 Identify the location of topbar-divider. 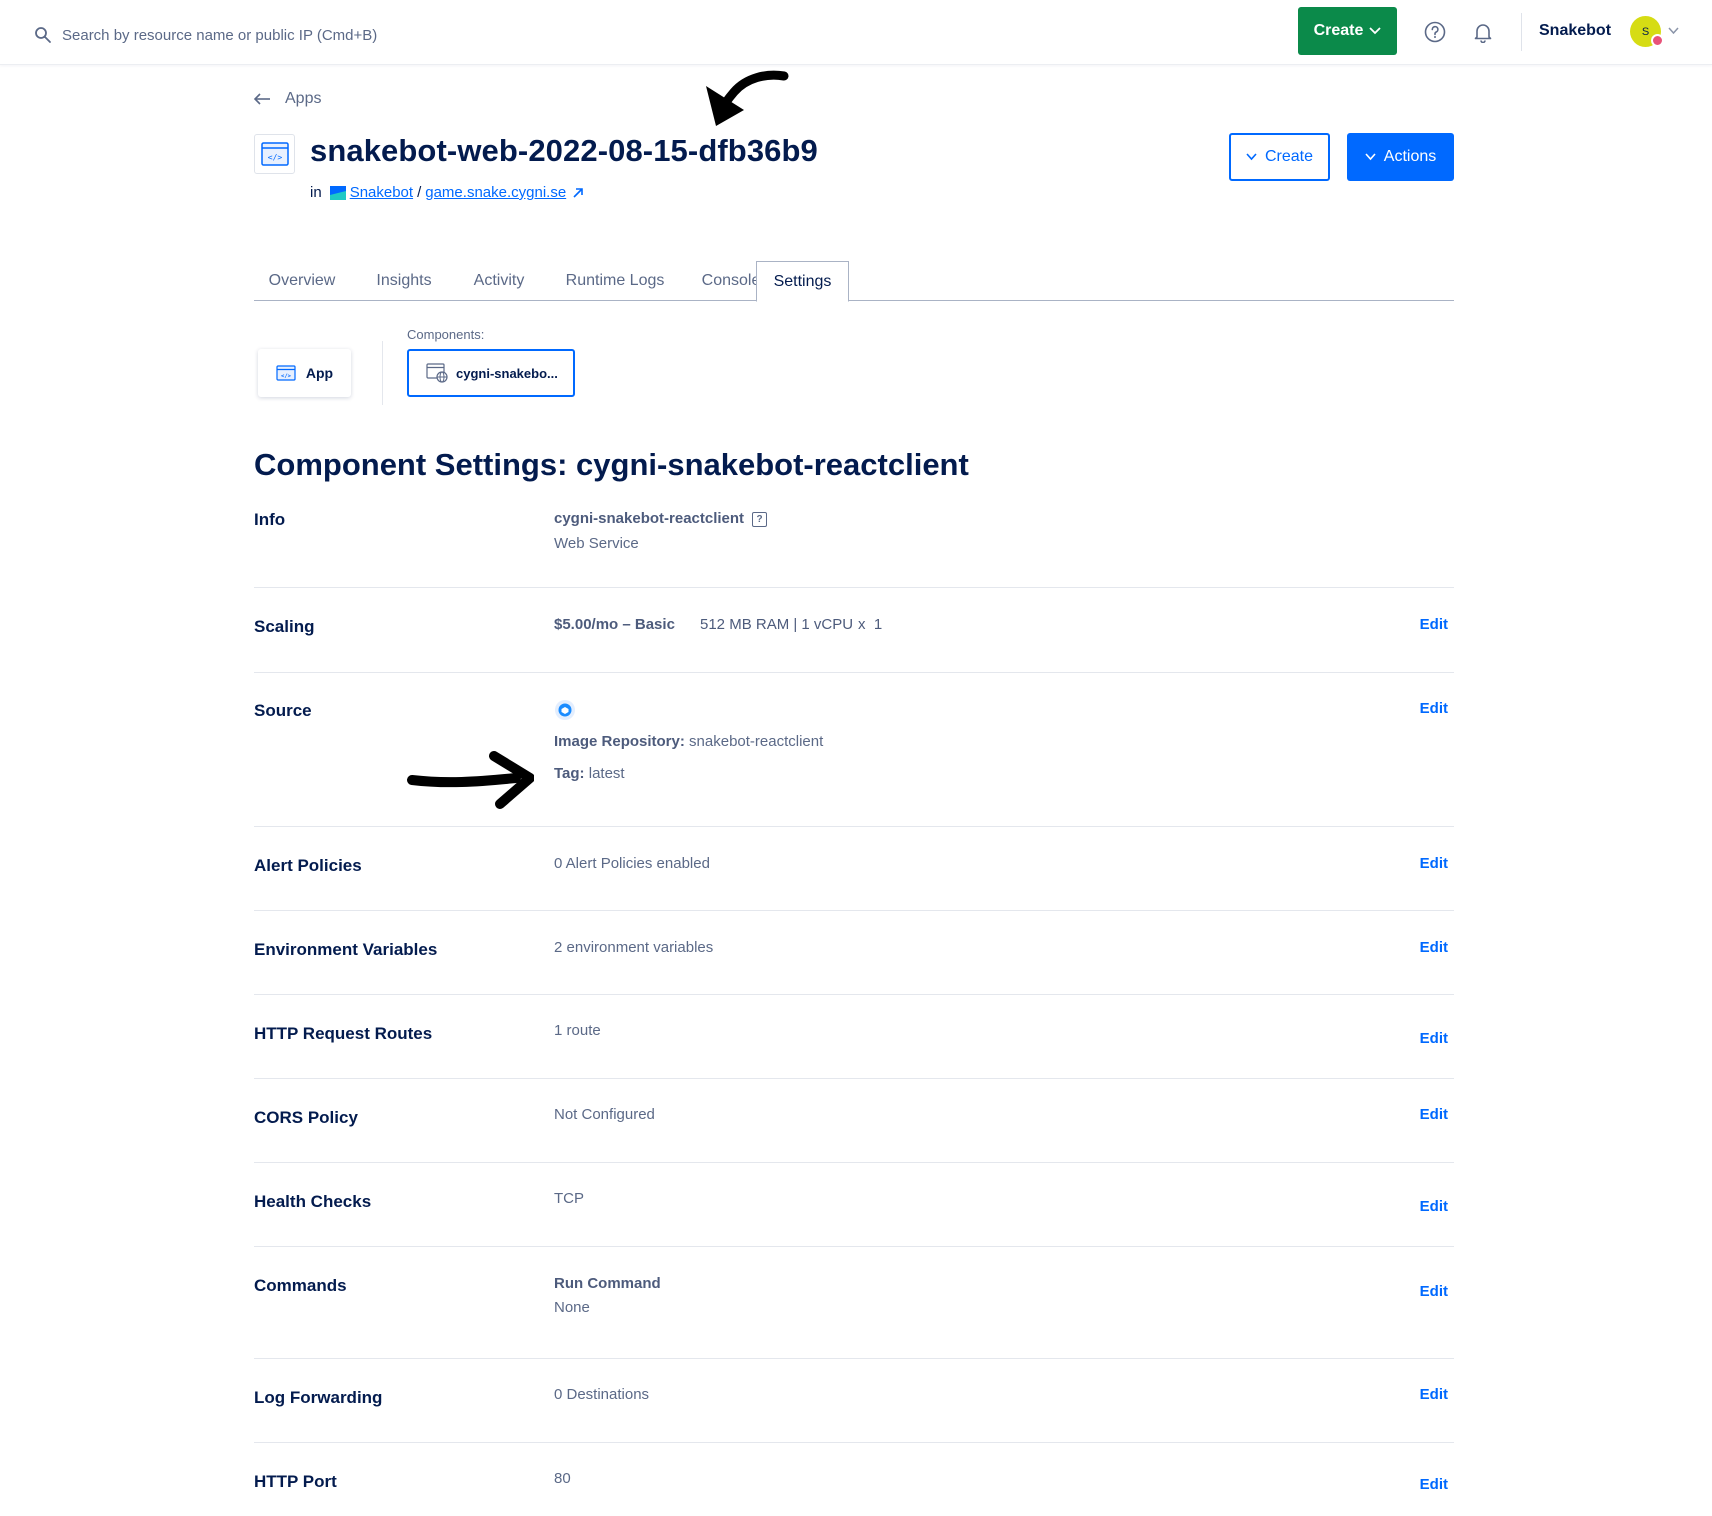
(1521, 32).